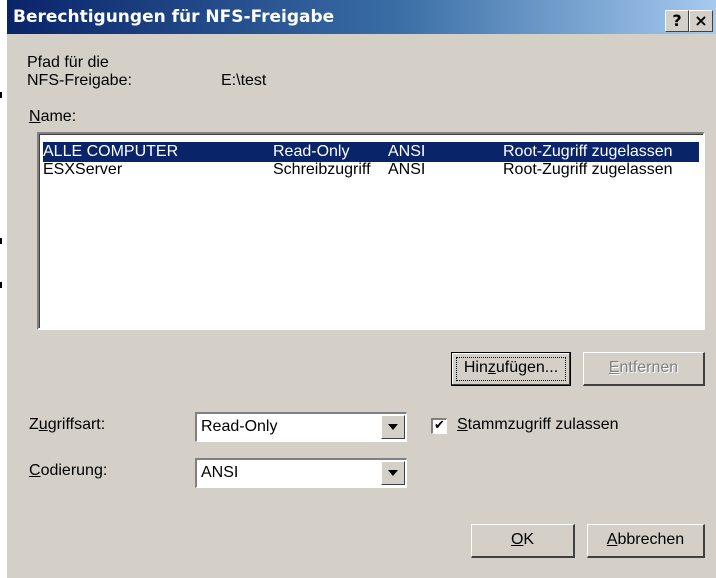 This screenshot has height=578, width=716. What do you see at coordinates (311, 151) in the screenshot?
I see `list-item-access: Read-Only` at bounding box center [311, 151].